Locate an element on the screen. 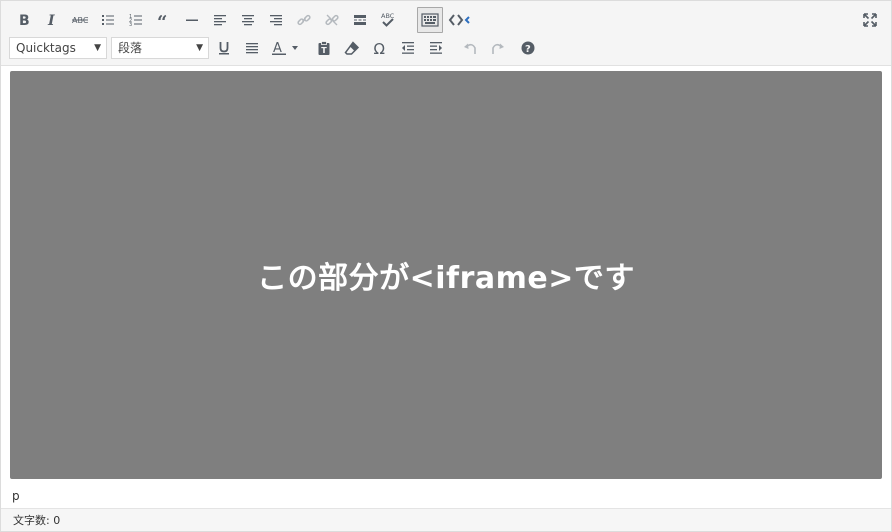 This screenshot has height=532, width=892. align-left-button is located at coordinates (220, 20).